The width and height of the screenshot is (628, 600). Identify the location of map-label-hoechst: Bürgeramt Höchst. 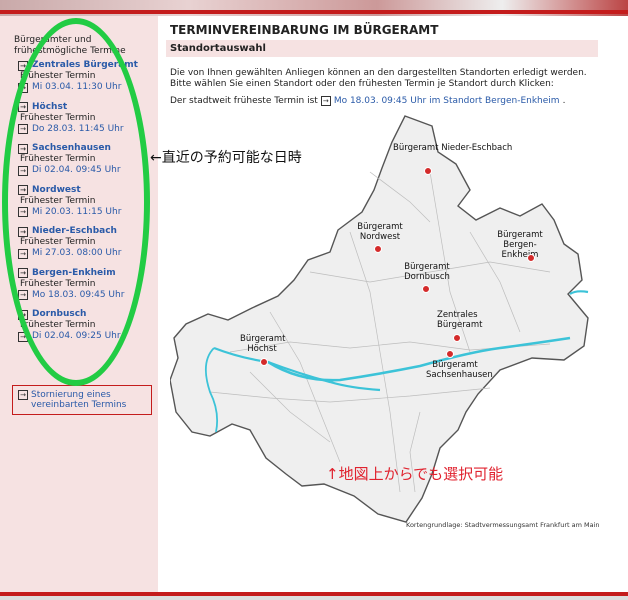
(263, 344).